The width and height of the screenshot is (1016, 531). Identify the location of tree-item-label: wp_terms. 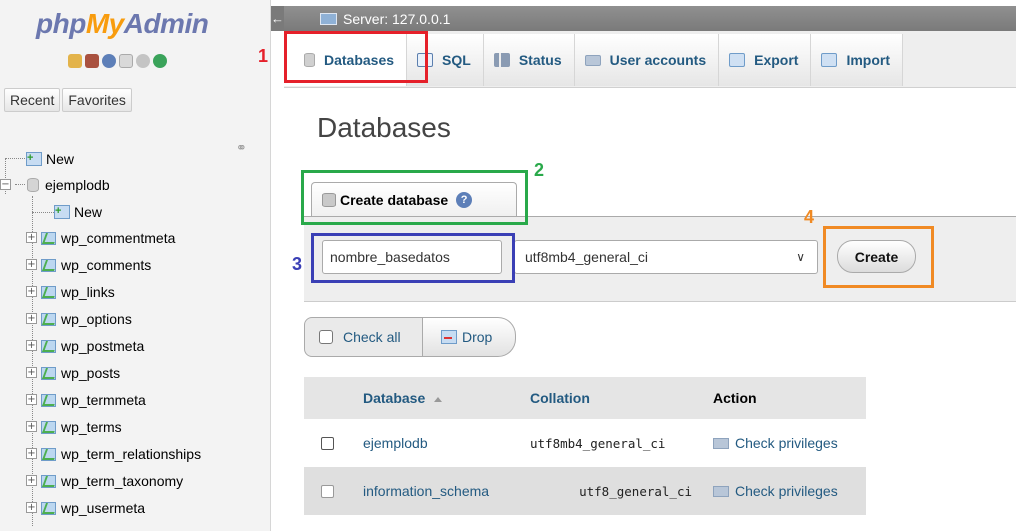
(91, 426).